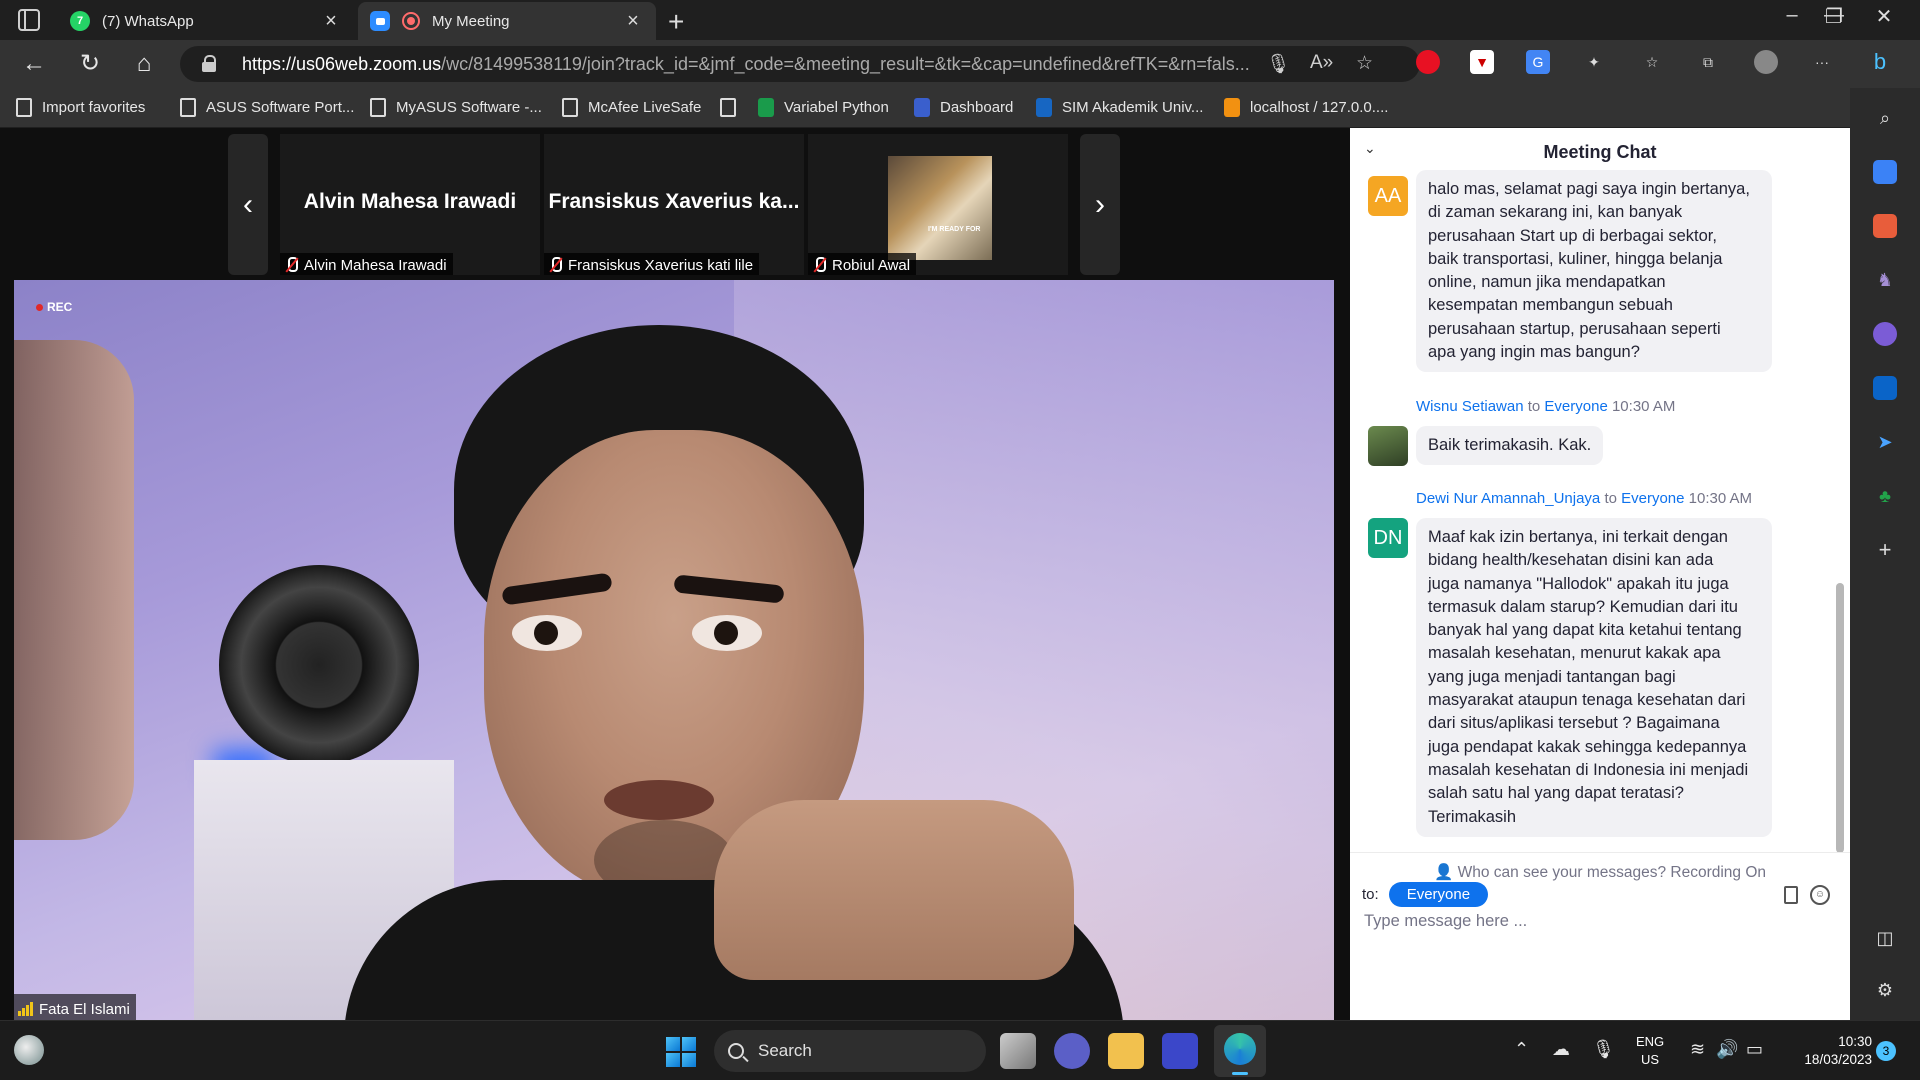 The width and height of the screenshot is (1920, 1080). I want to click on cloud-offline-icon: ☁, so click(1561, 1049).